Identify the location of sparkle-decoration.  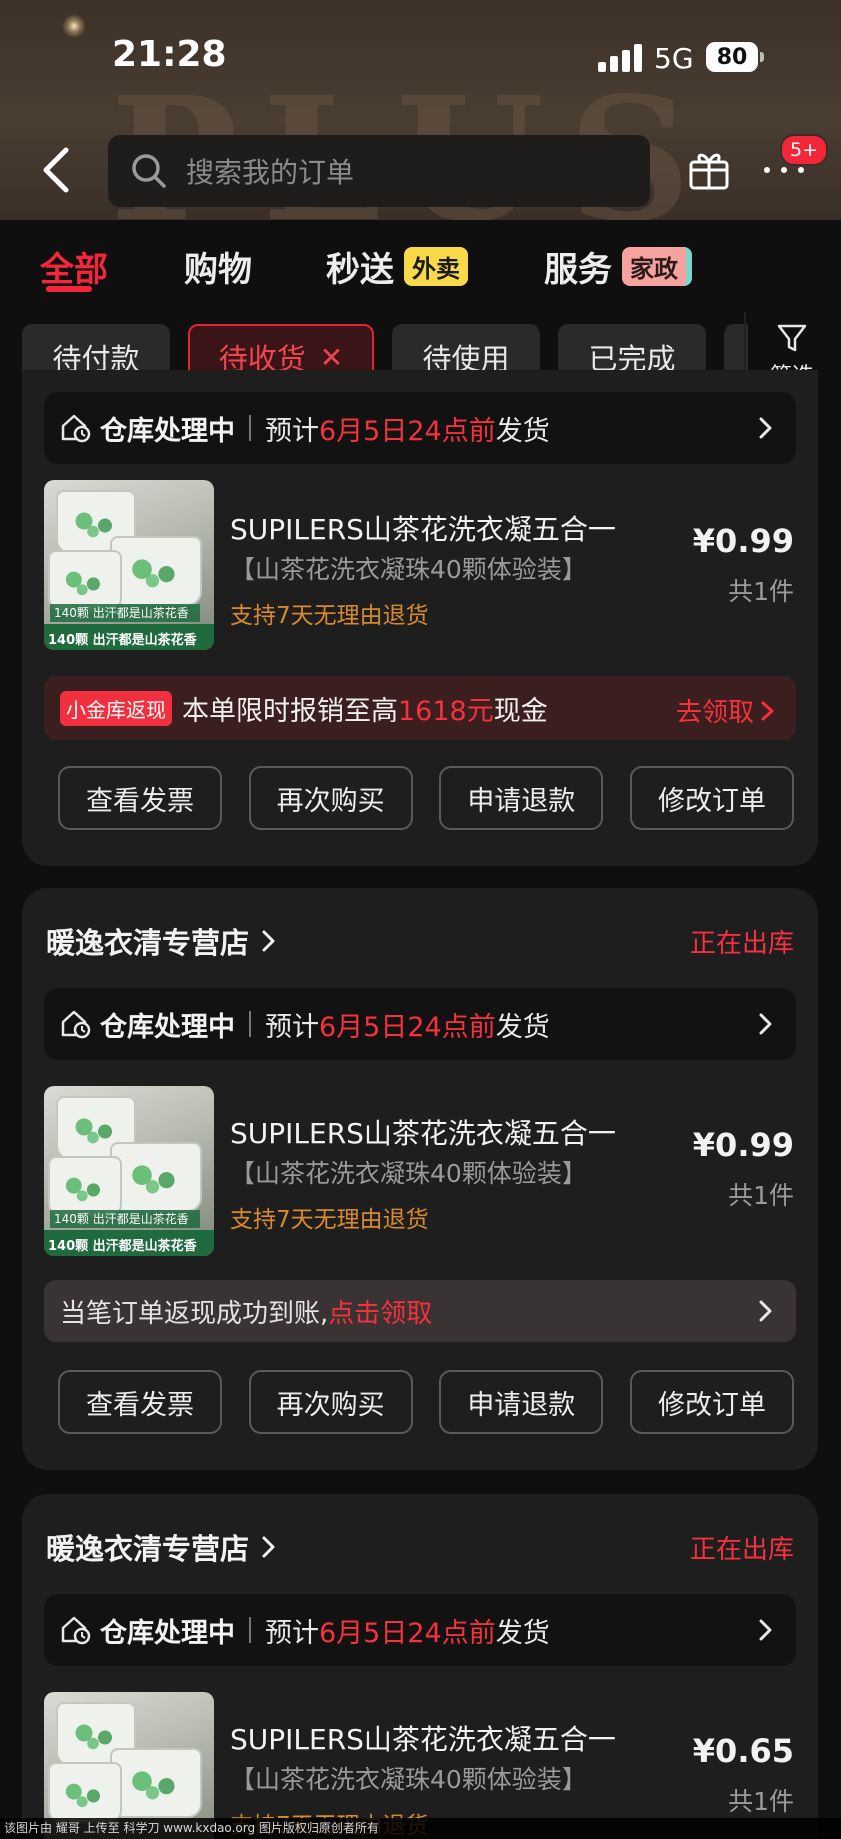
(74, 26).